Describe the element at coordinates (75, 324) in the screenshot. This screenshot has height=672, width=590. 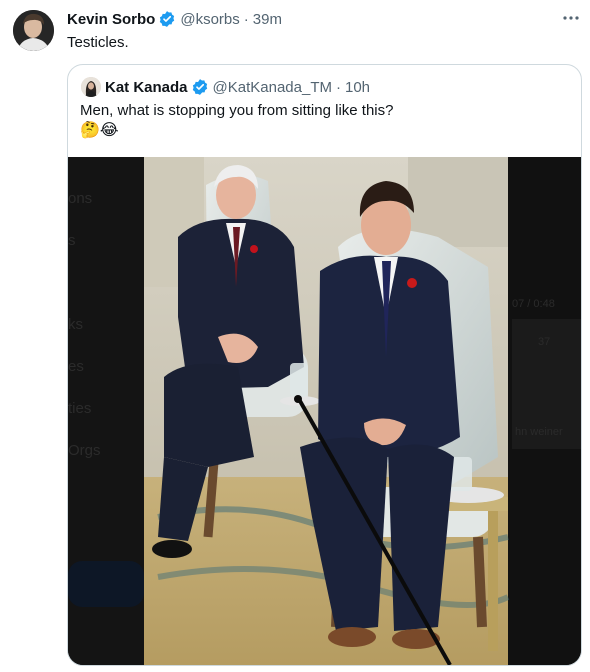
I see `ghost-text-2: ks` at that location.